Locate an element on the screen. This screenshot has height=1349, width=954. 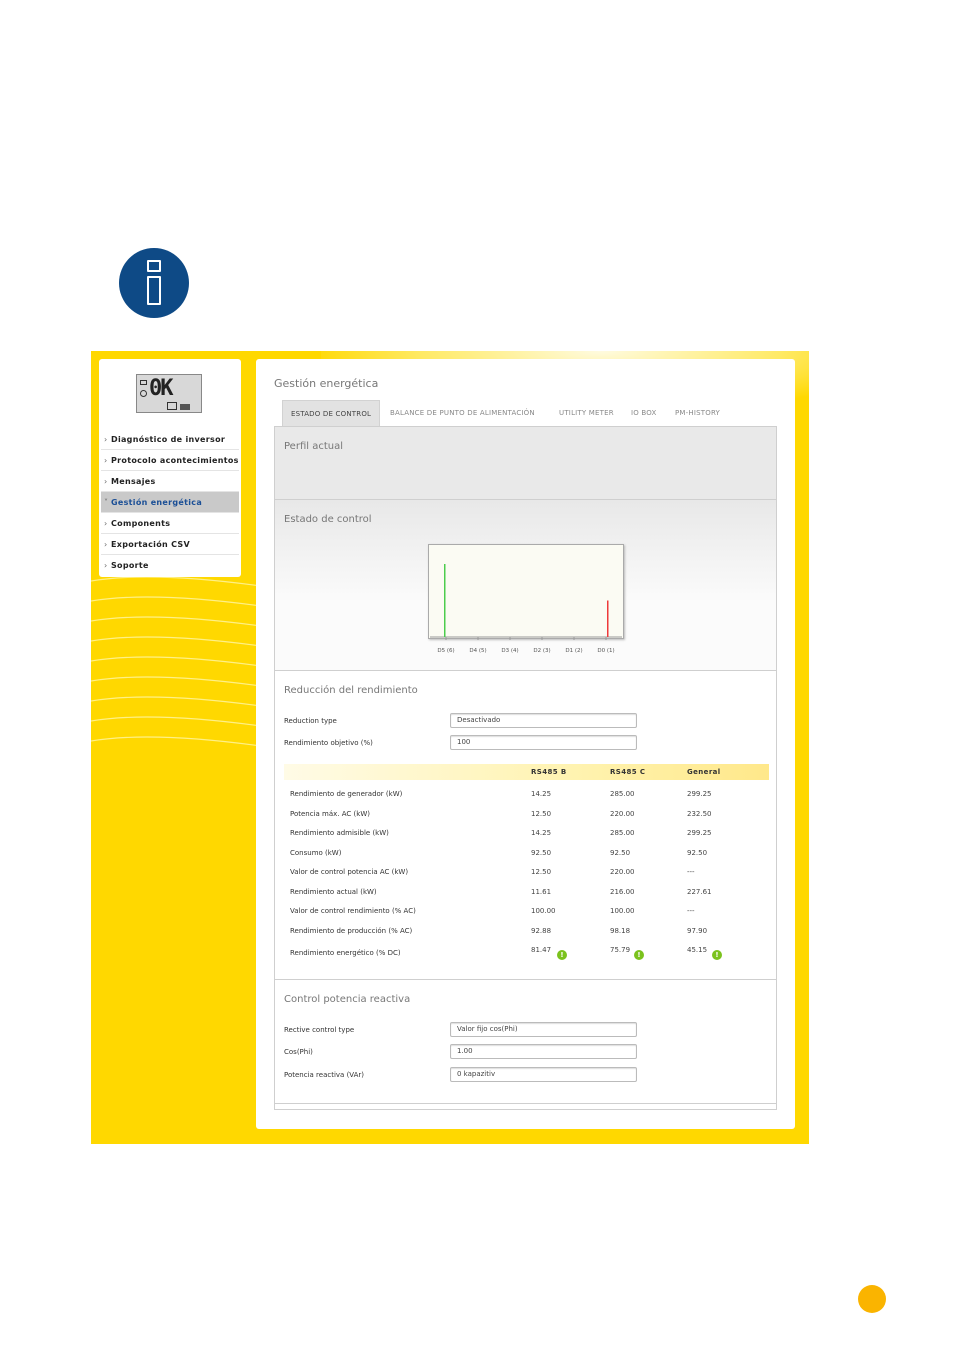
table-cell: 232.50 is located at coordinates (699, 814).